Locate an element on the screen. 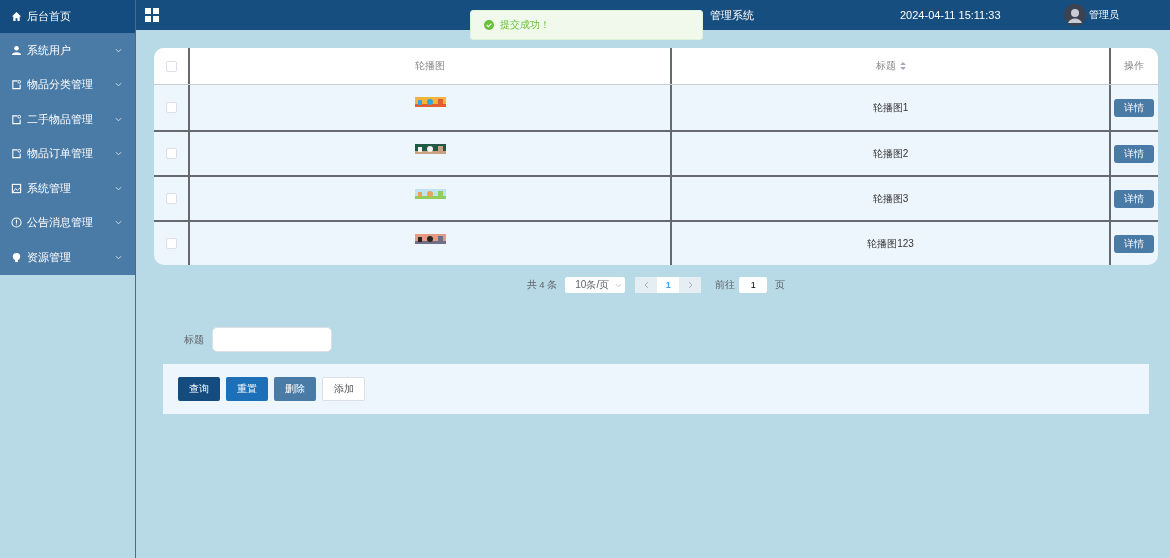 The width and height of the screenshot is (1170, 558). table-cell: 轮播图2 is located at coordinates (890, 153).